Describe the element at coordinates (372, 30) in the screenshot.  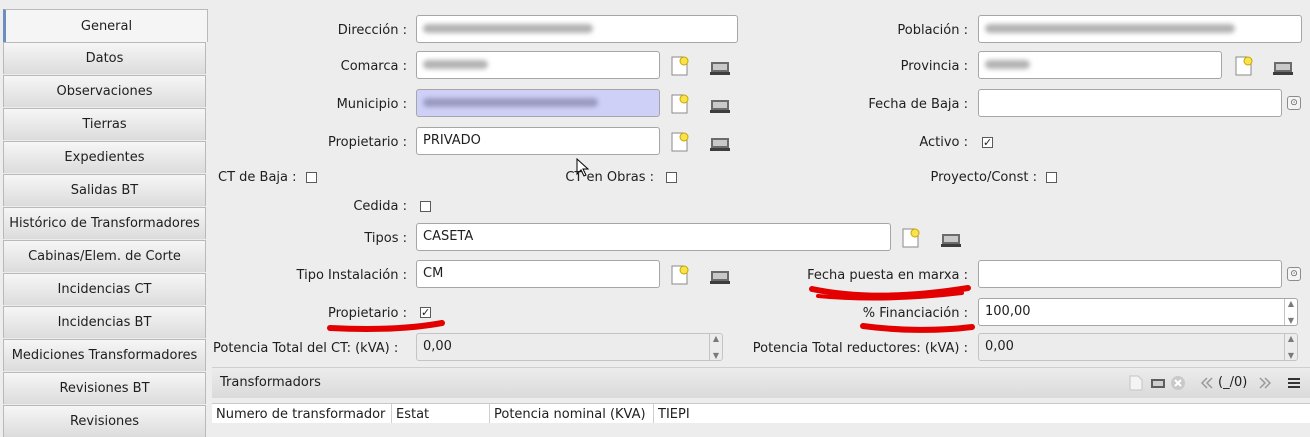
I see `direccion-label: Dirección :` at that location.